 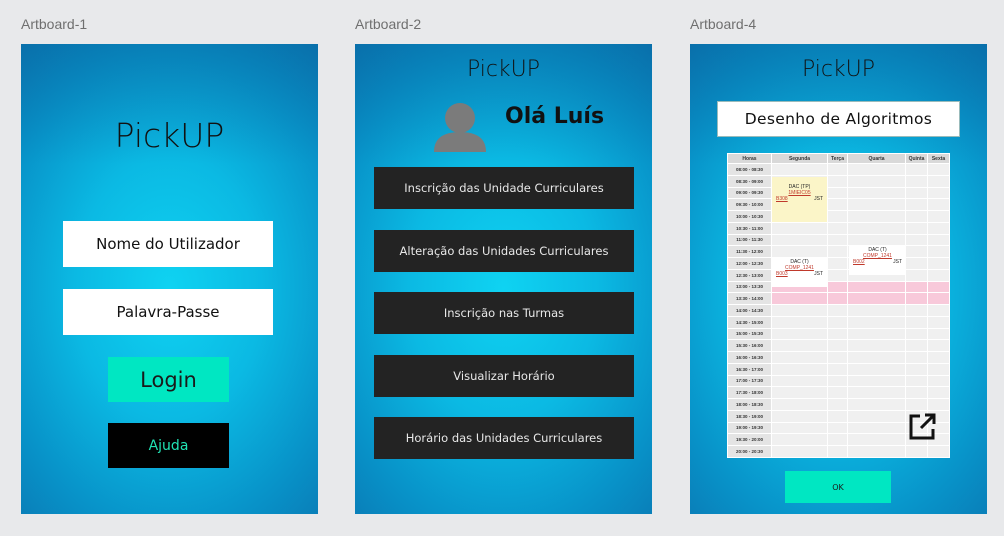 I want to click on schedule-event: DAC (TP) 1MIEIC05 B308 JST, so click(x=799, y=199).